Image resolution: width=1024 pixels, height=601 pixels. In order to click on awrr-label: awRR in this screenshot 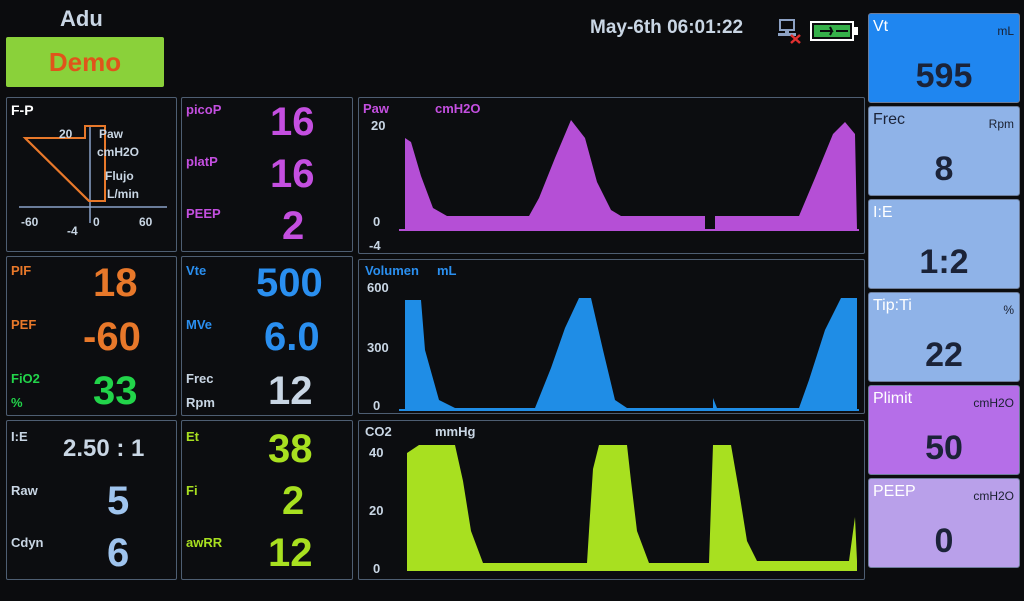, I will do `click(204, 542)`.